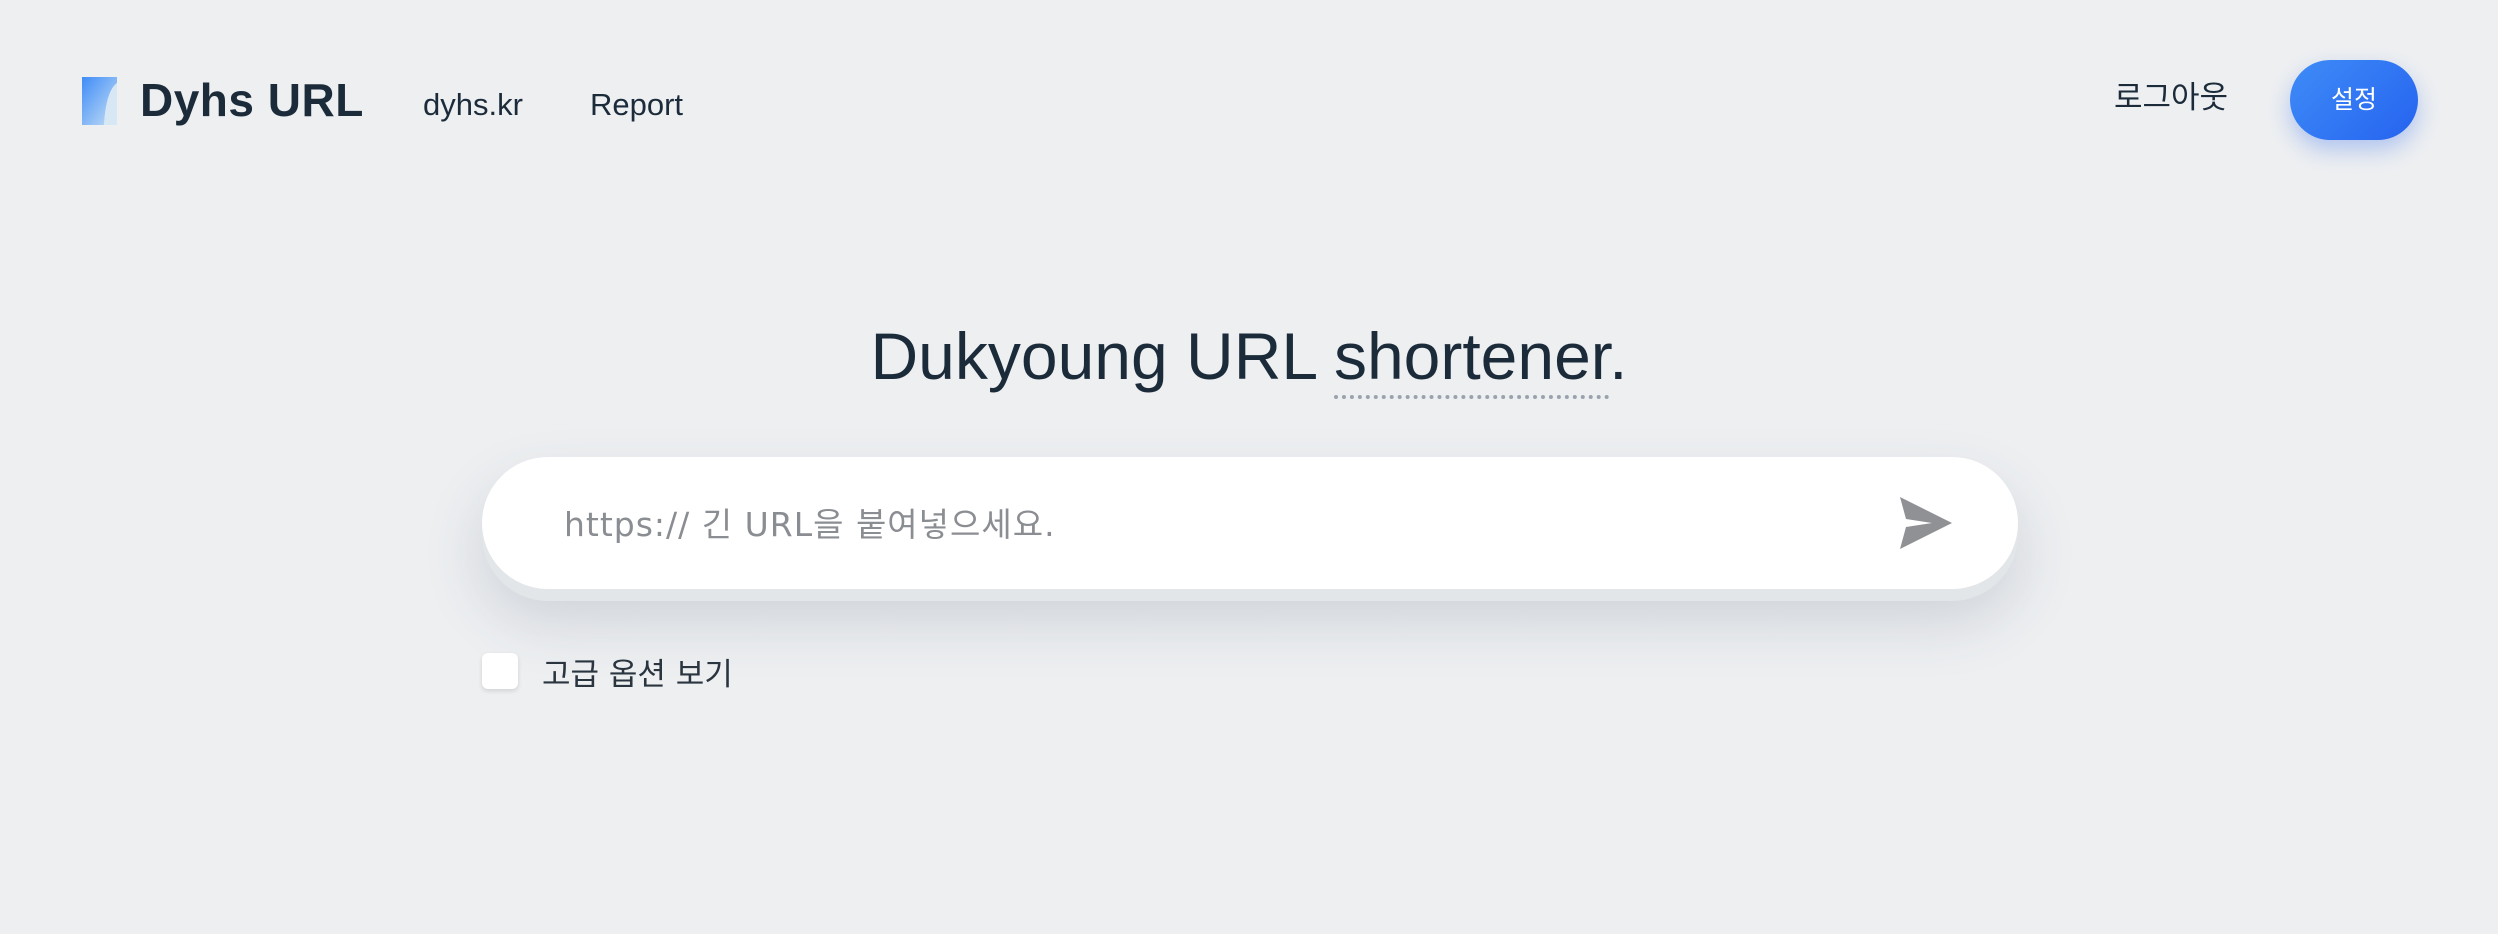 Image resolution: width=2498 pixels, height=934 pixels. I want to click on headline-prefix: Dukyoung URL, so click(1102, 356).